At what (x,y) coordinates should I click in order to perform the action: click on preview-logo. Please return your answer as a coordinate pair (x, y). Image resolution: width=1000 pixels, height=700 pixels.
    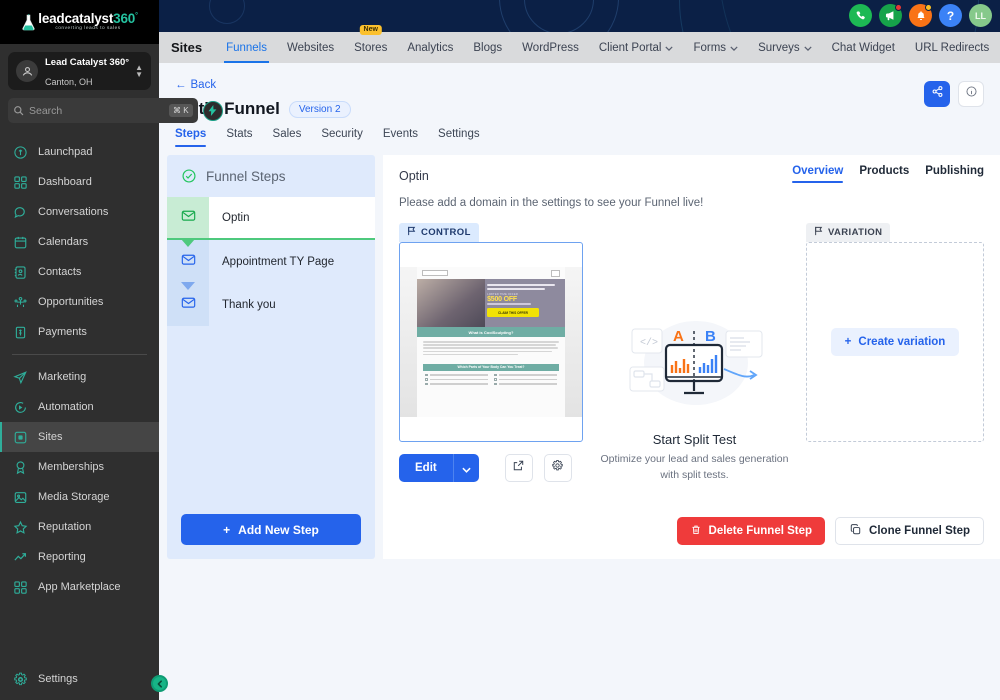
    Looking at the image, I should click on (435, 273).